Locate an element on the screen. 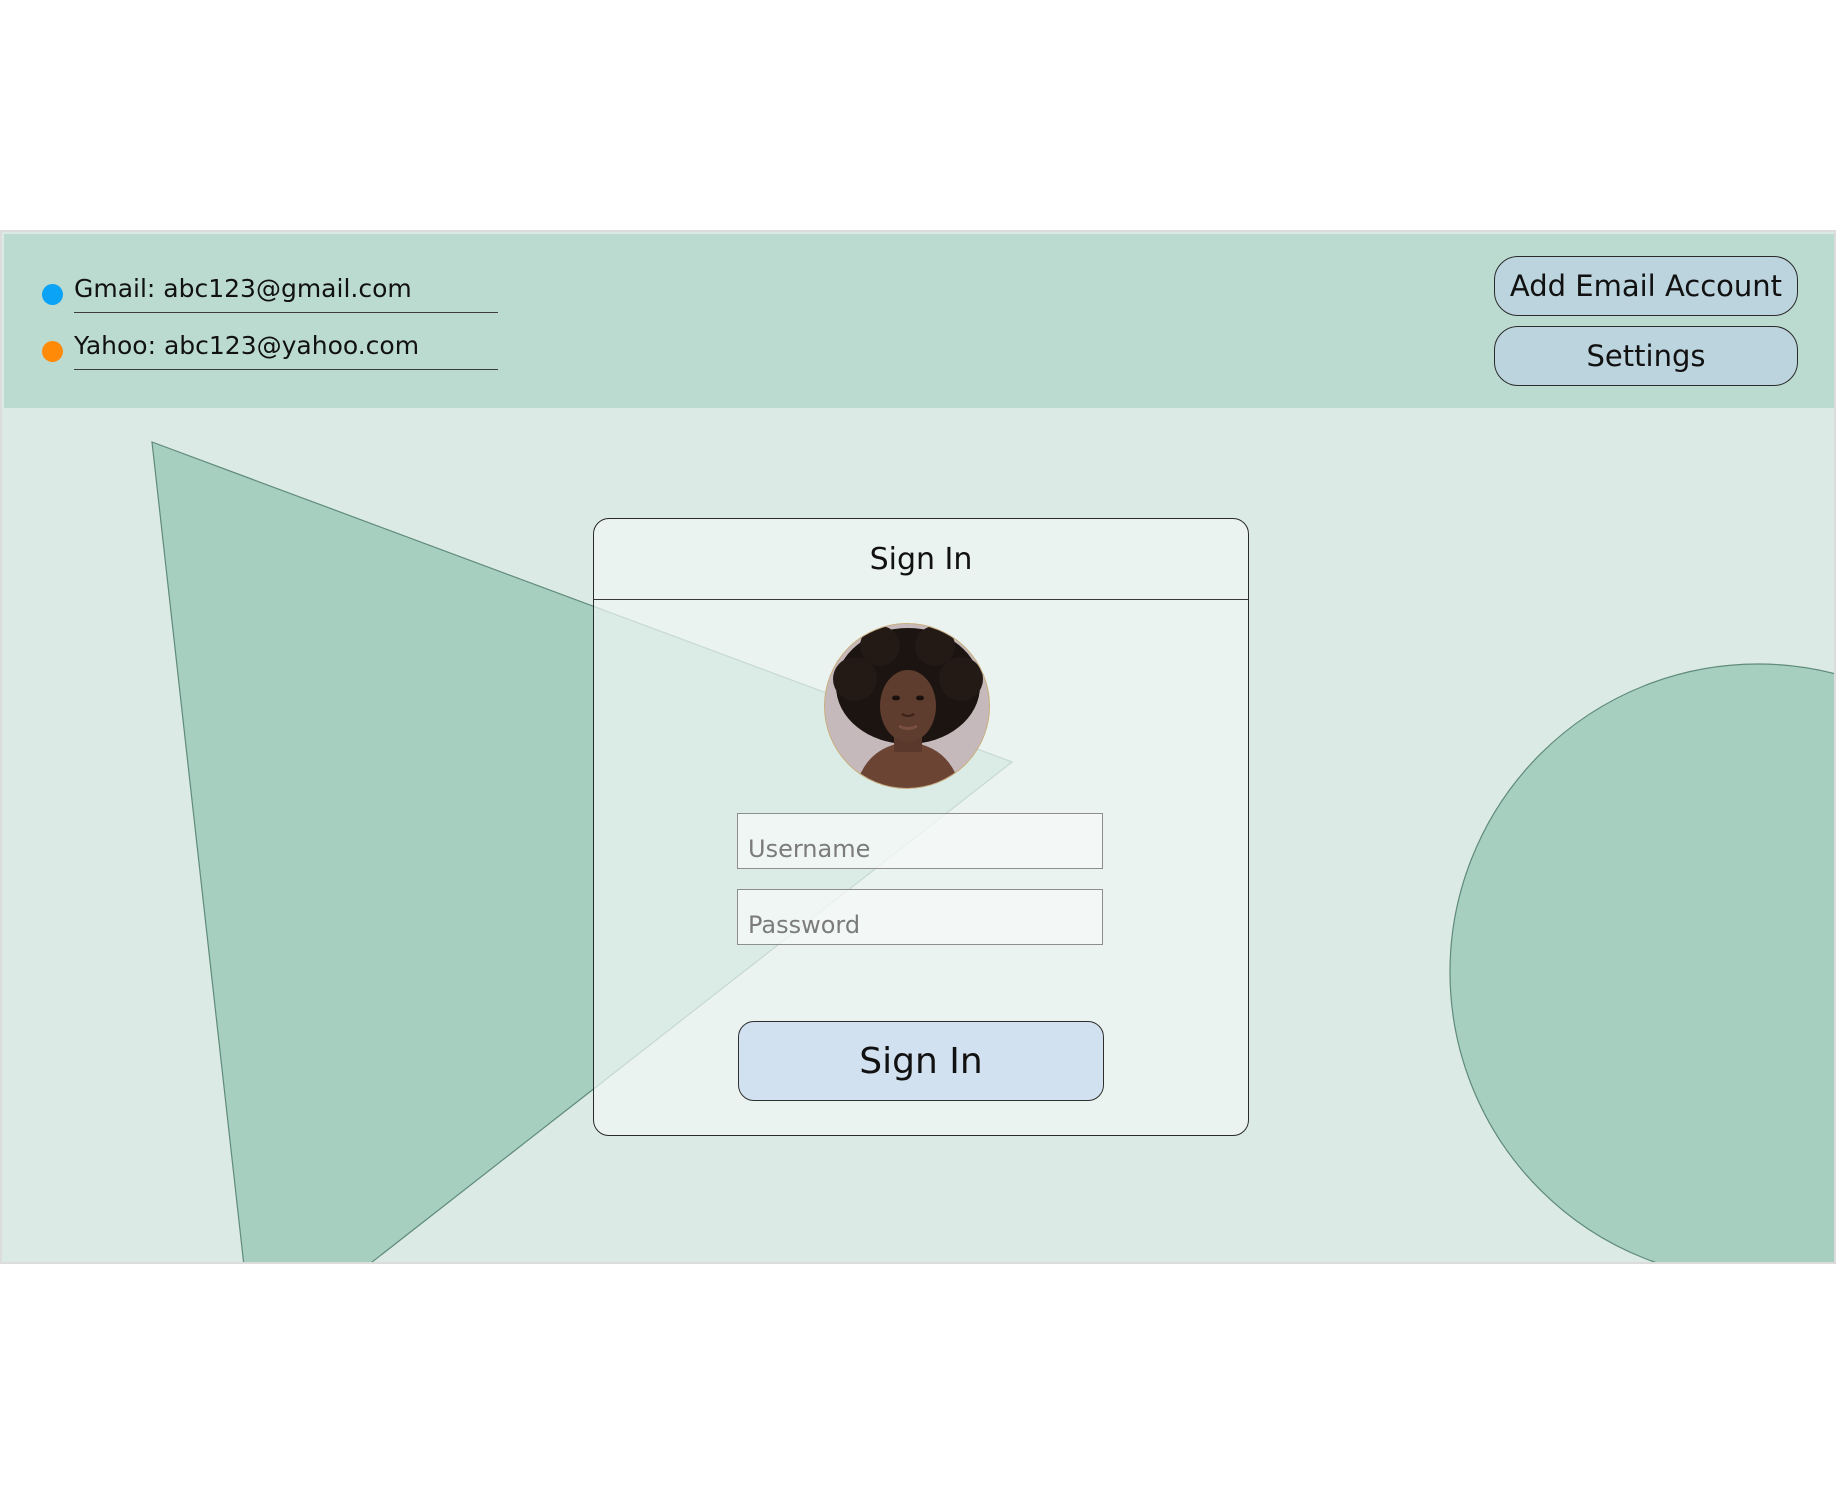  username-input is located at coordinates (920, 841).